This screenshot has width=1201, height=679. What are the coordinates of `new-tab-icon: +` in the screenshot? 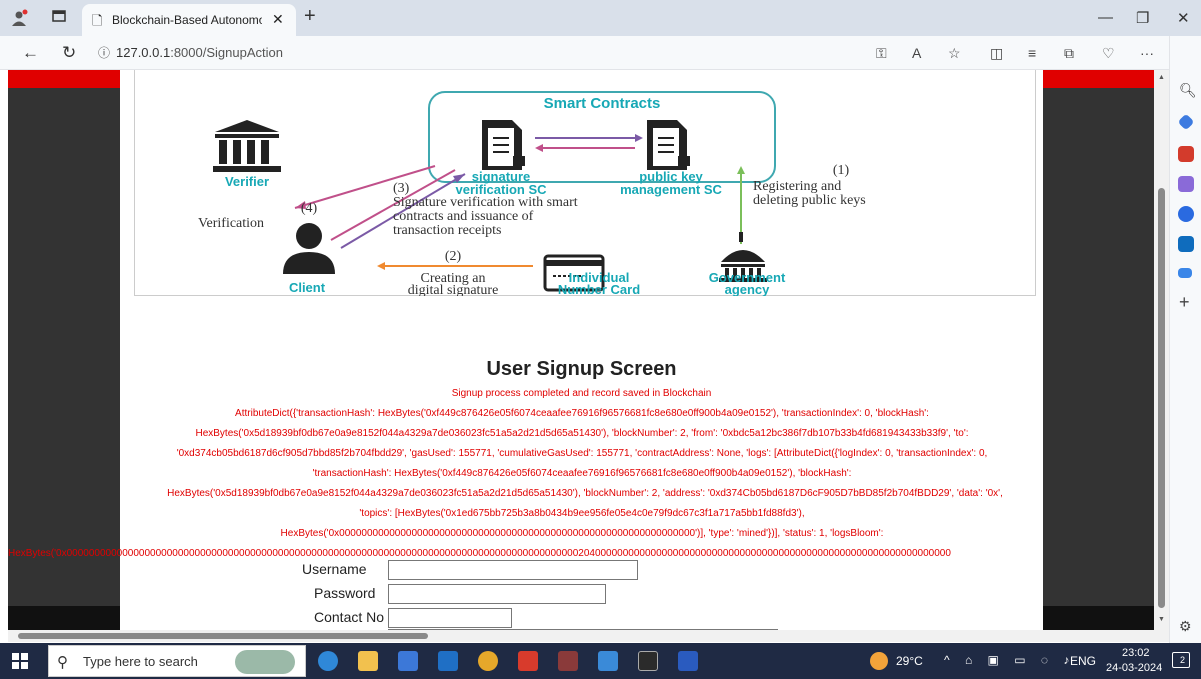 It's located at (310, 16).